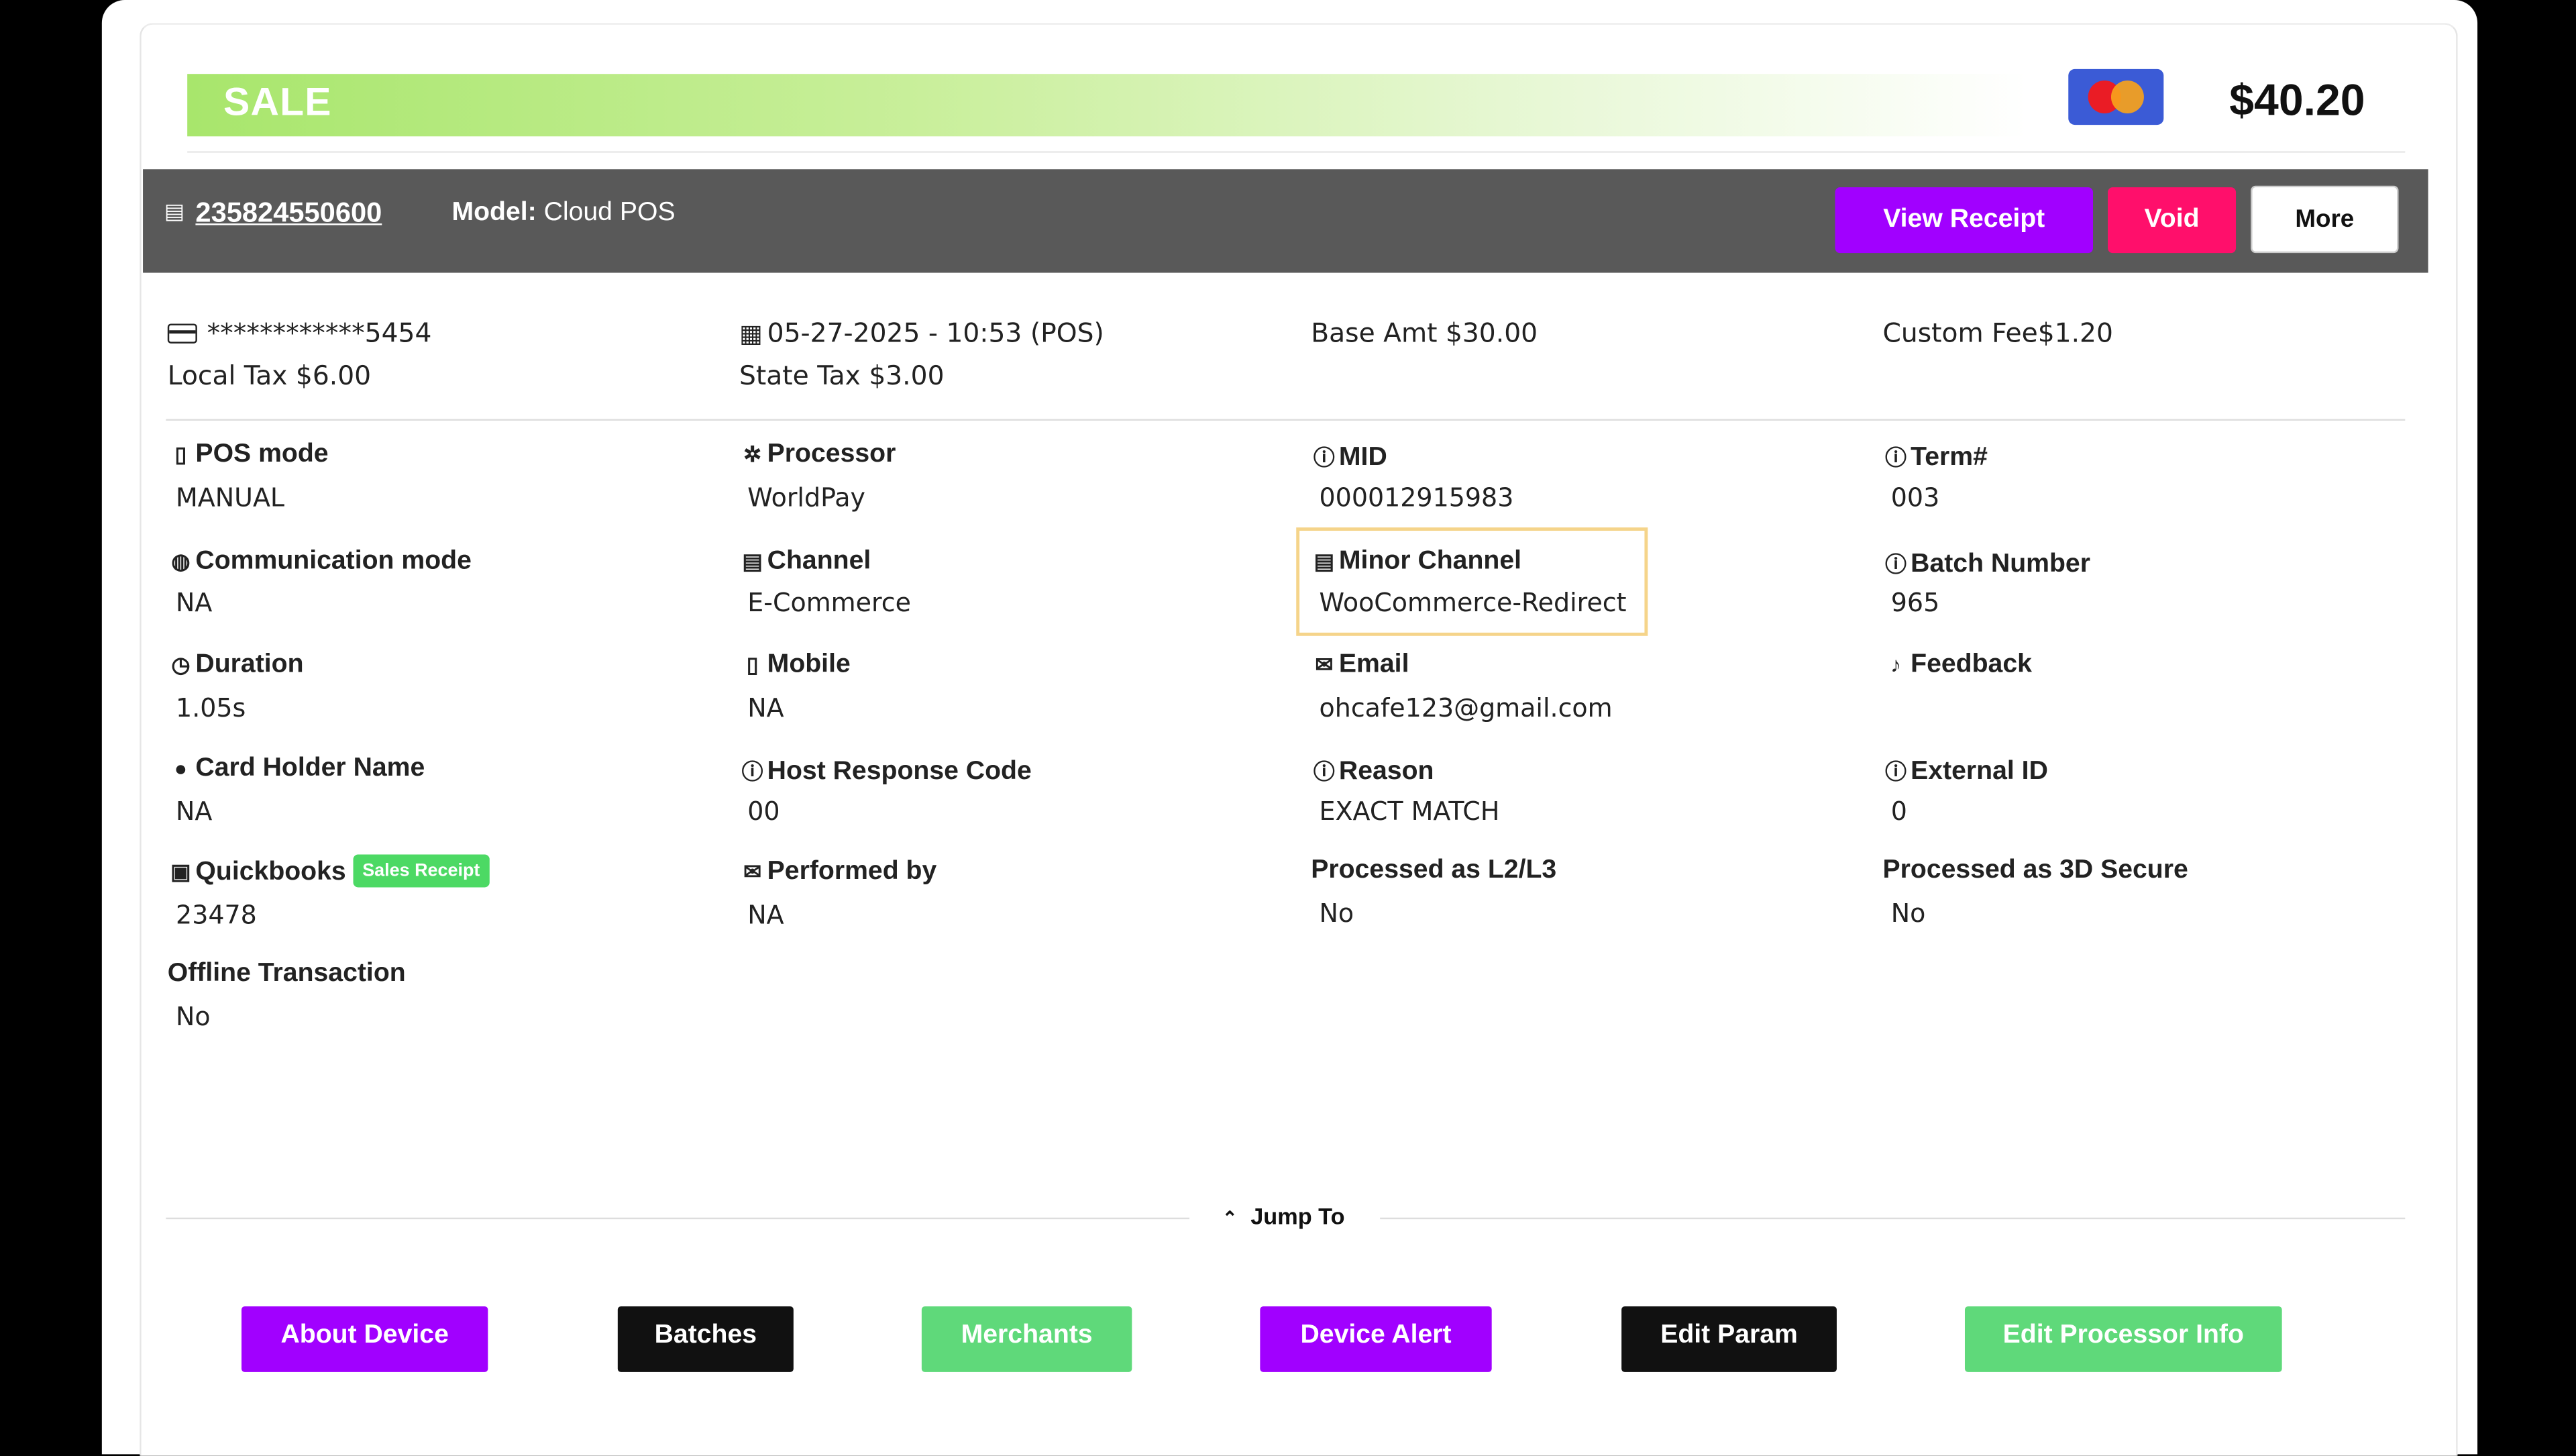 The height and width of the screenshot is (1456, 2576). I want to click on processor-label: ✲ Processor, so click(817, 455).